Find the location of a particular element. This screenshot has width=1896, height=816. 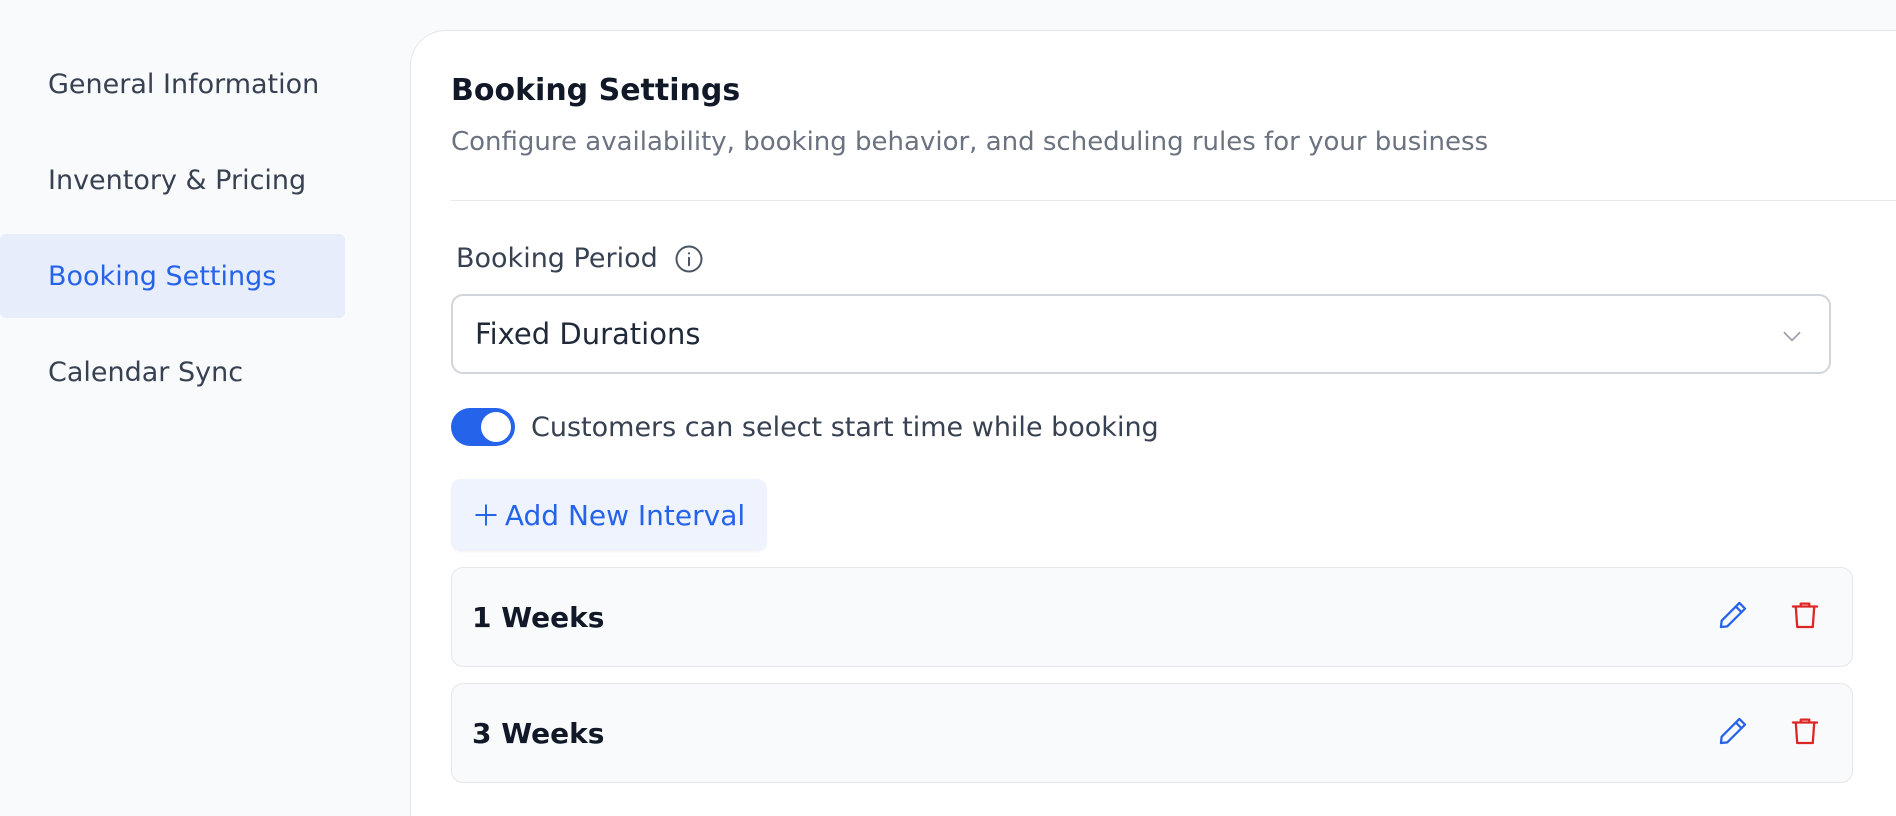

sidebar-item-label: Calendar Sync is located at coordinates (146, 372).